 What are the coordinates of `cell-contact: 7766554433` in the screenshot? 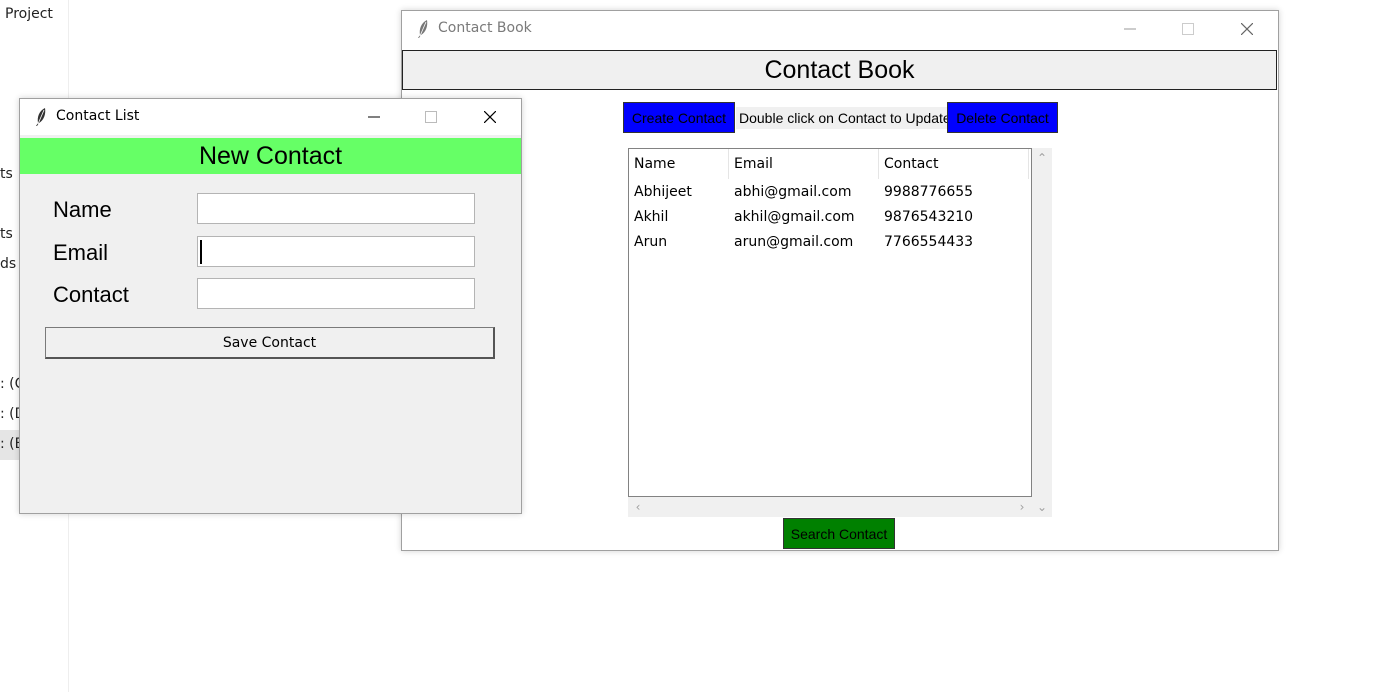 It's located at (929, 241).